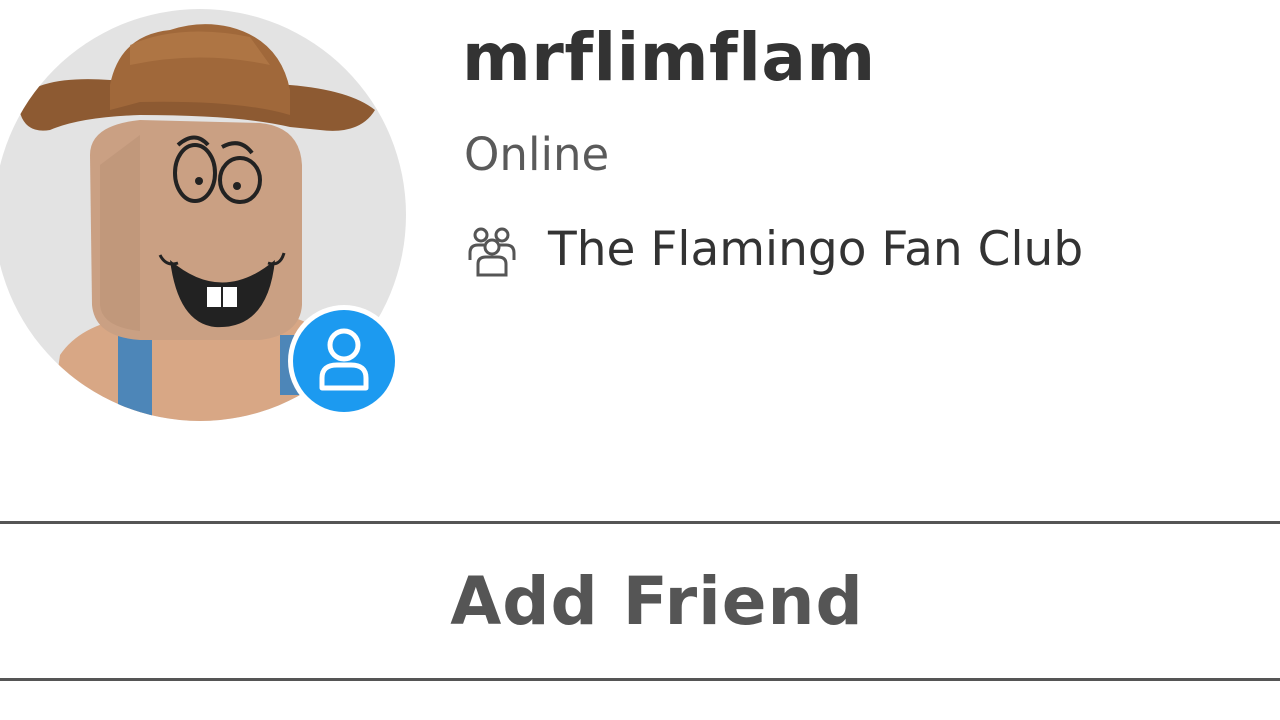 The height and width of the screenshot is (720, 1280). Describe the element at coordinates (669, 57) in the screenshot. I see `username: mrflimflam` at that location.